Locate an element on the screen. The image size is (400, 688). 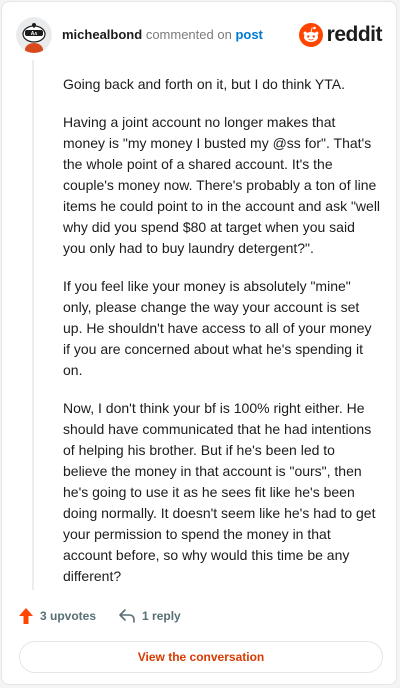
reply-button: 1 reply is located at coordinates (149, 616).